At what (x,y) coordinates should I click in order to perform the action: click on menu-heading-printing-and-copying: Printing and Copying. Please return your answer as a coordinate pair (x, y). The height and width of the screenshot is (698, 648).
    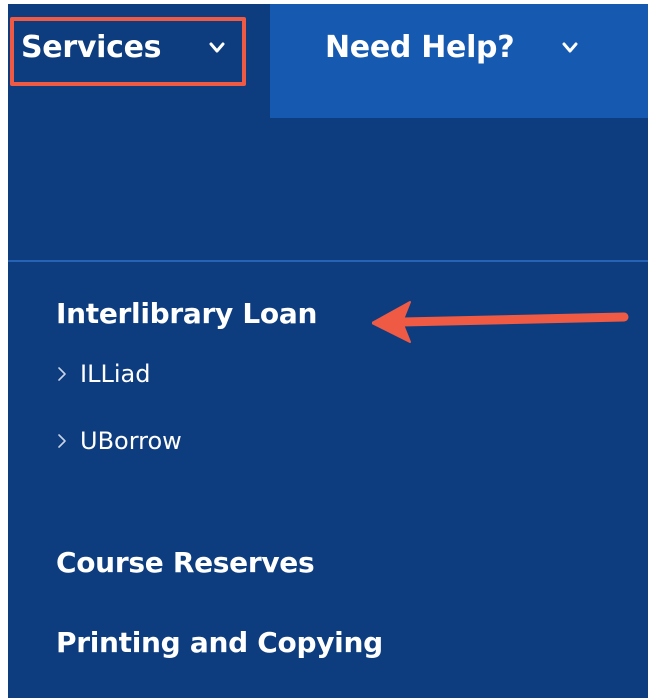
    Looking at the image, I should click on (219, 642).